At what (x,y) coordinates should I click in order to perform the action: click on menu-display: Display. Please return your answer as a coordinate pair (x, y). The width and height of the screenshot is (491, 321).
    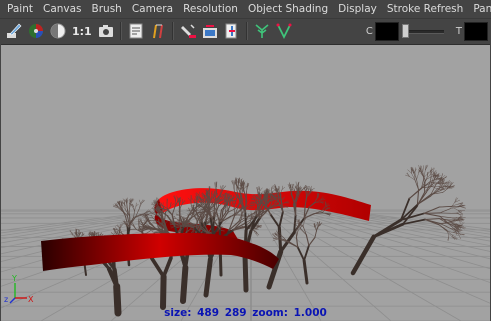
    Looking at the image, I should click on (357, 9).